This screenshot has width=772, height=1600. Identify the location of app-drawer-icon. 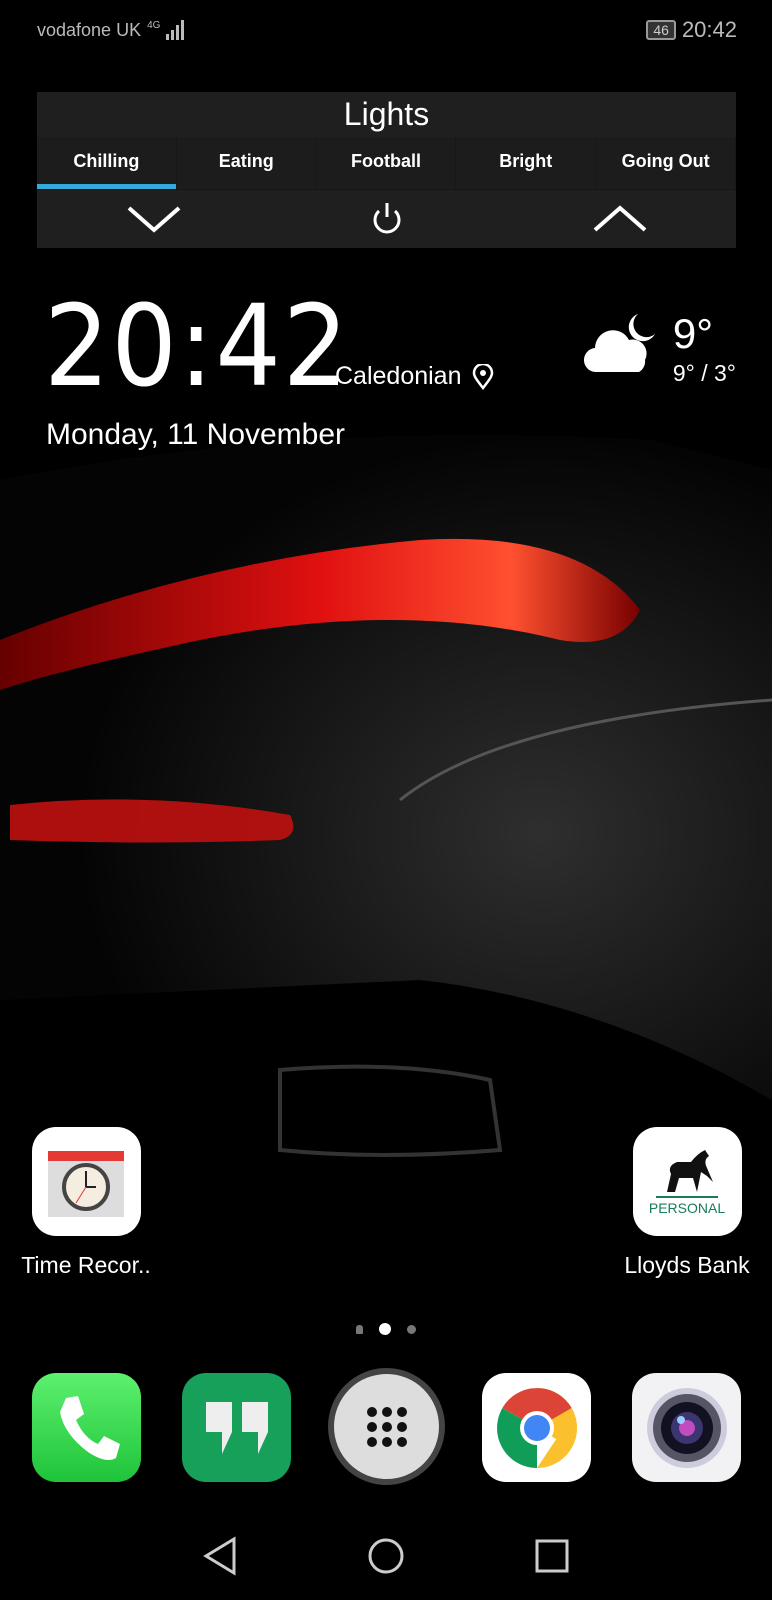
(386, 1426).